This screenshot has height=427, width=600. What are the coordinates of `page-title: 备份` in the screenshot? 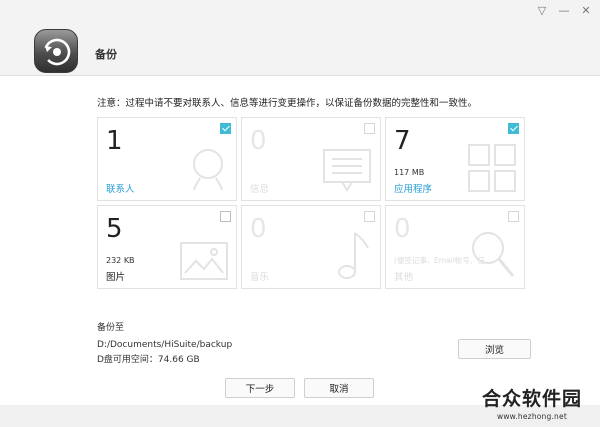 It's located at (106, 54).